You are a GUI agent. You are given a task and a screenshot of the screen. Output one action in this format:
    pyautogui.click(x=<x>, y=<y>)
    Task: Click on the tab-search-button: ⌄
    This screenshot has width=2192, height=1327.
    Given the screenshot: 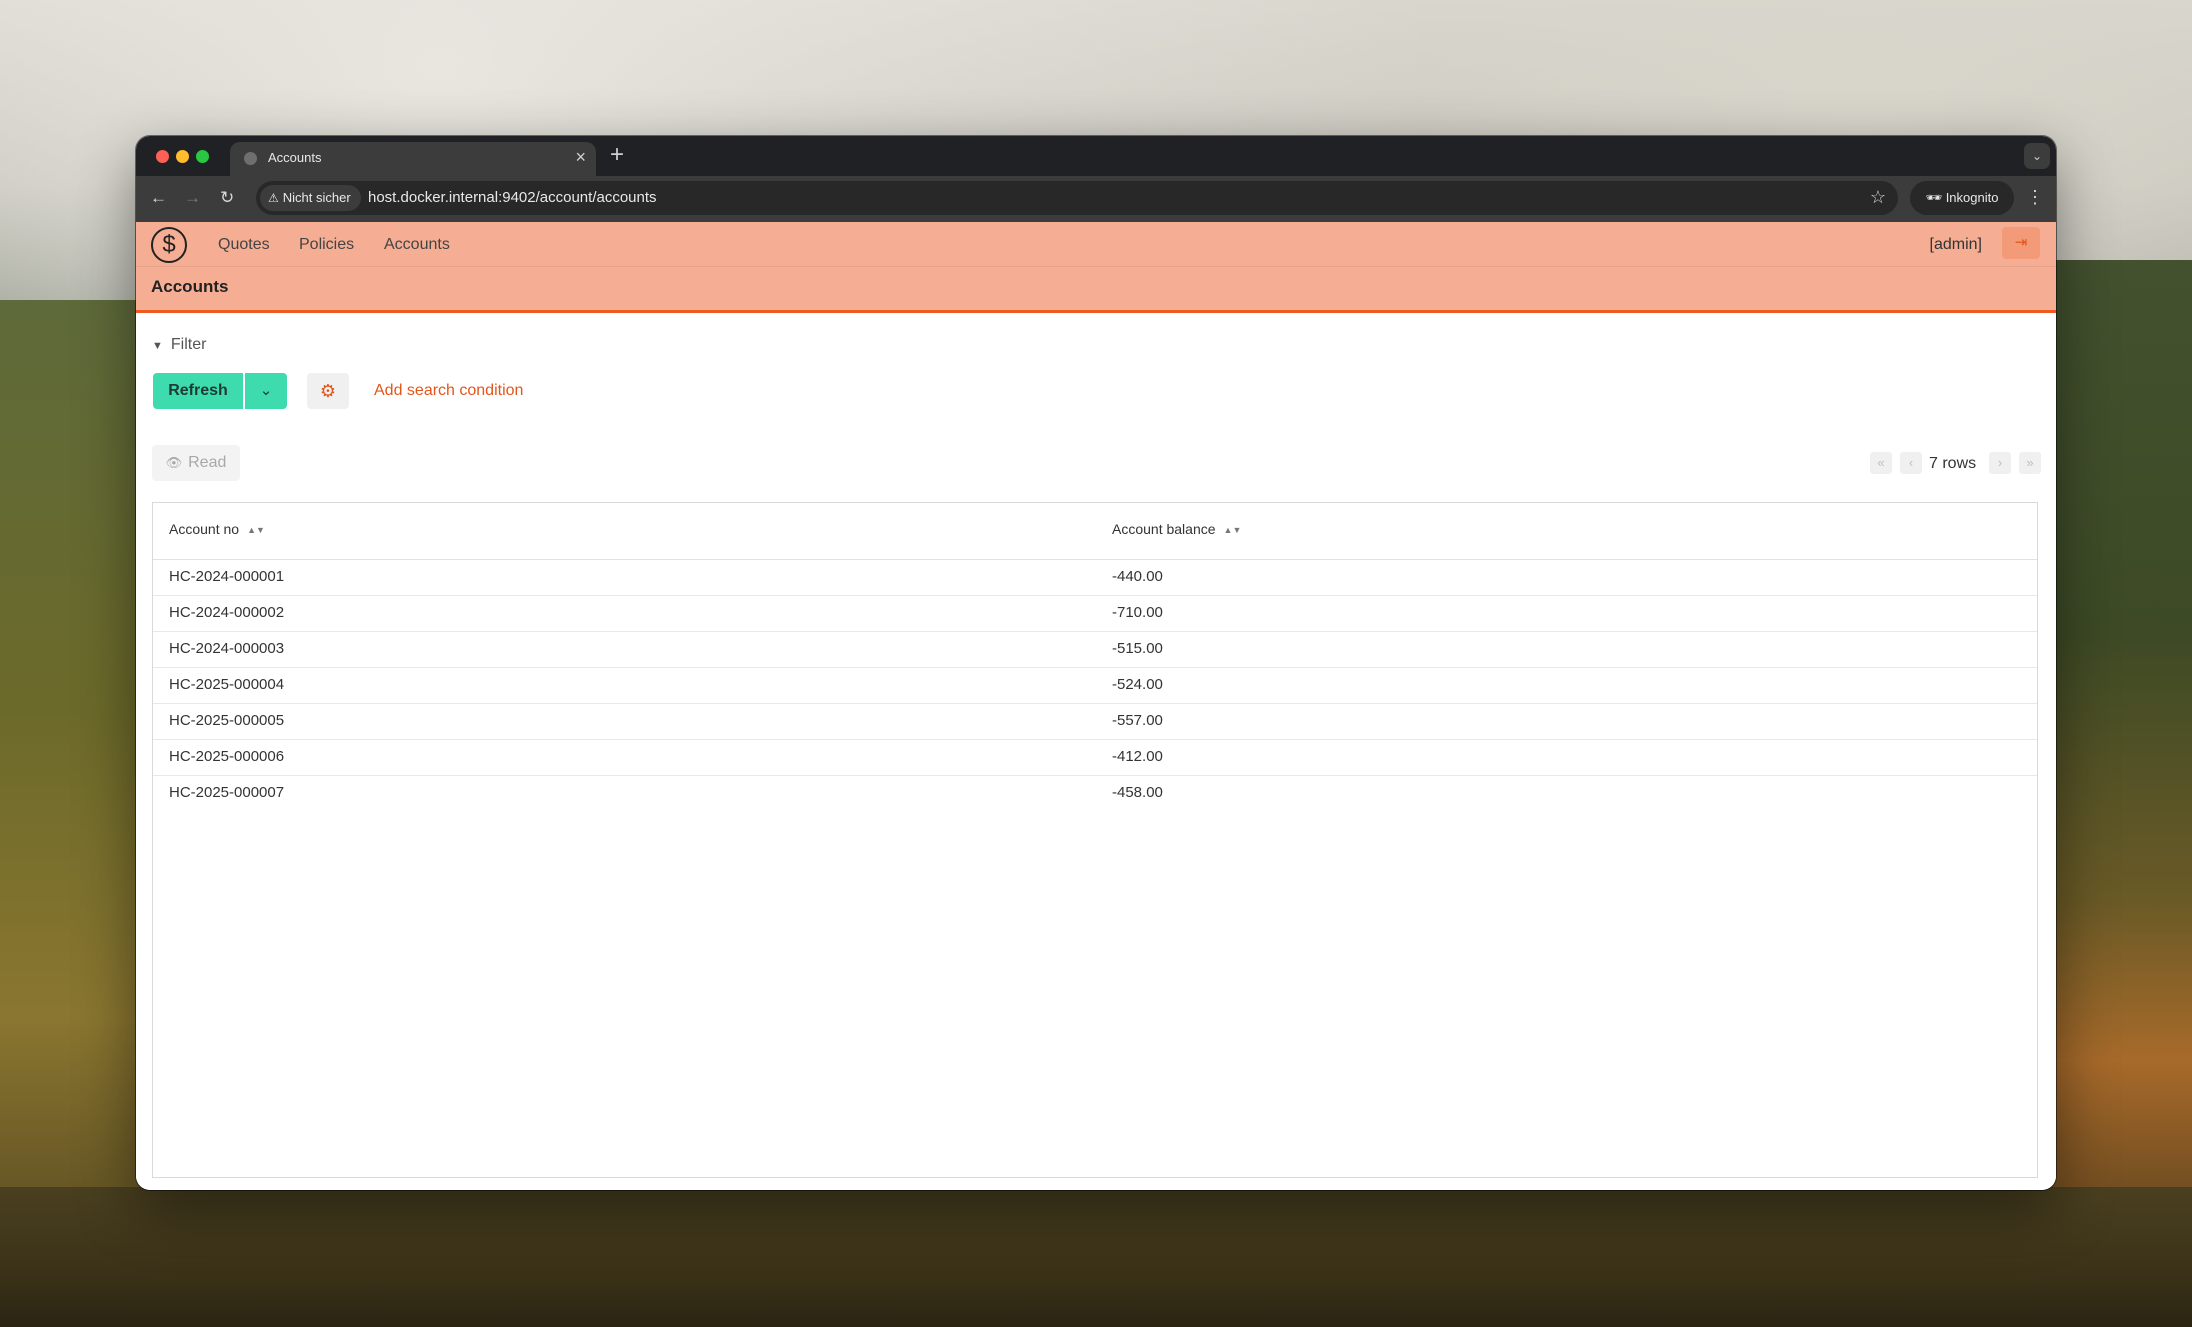 What is the action you would take?
    pyautogui.click(x=2037, y=156)
    